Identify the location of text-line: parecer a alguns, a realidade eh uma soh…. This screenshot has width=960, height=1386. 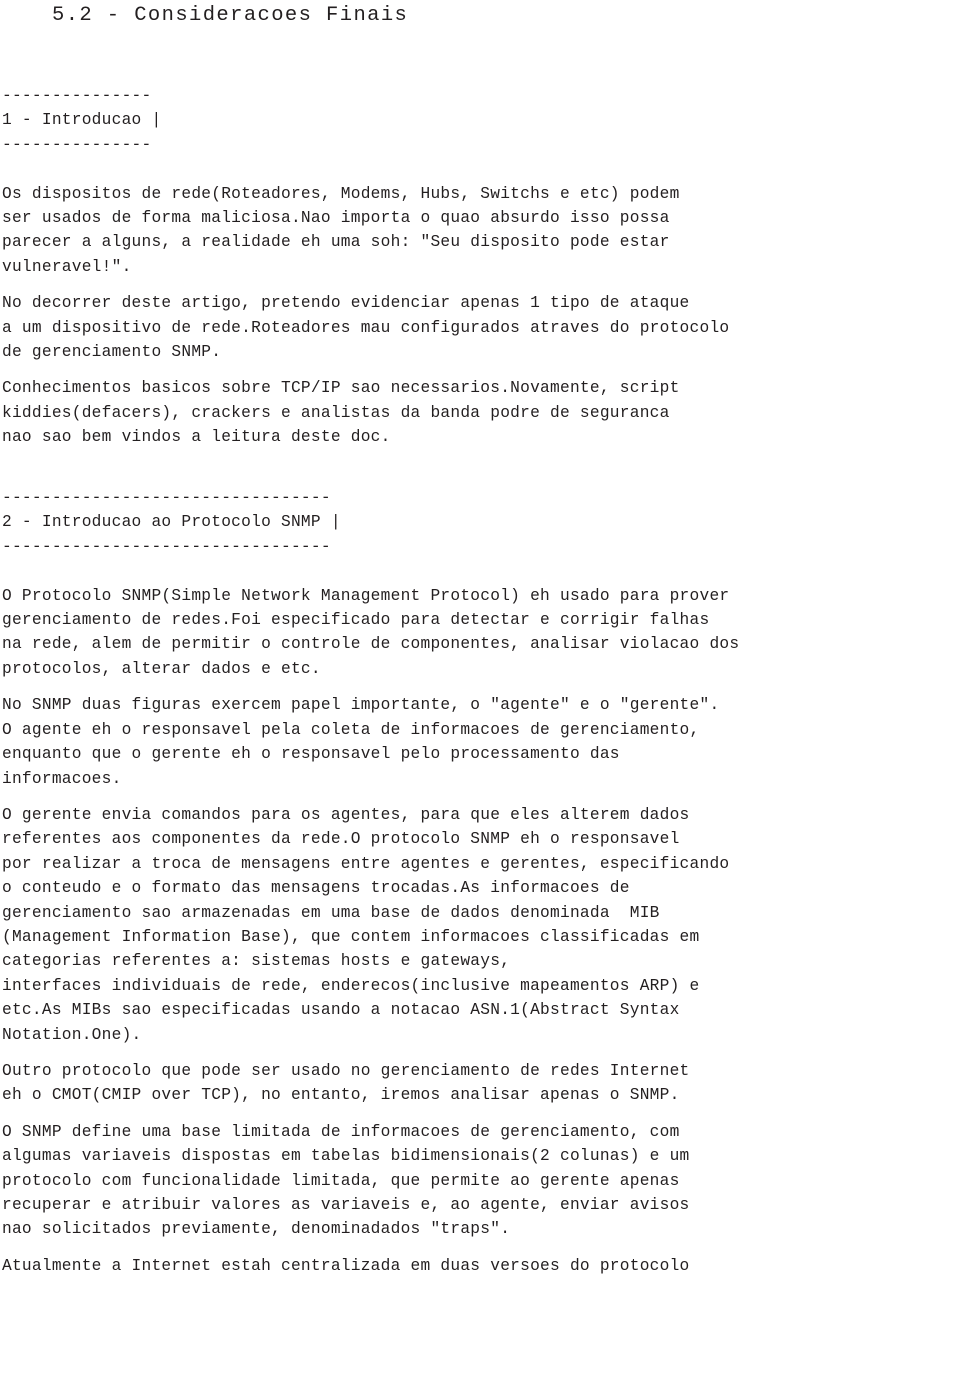
(336, 242).